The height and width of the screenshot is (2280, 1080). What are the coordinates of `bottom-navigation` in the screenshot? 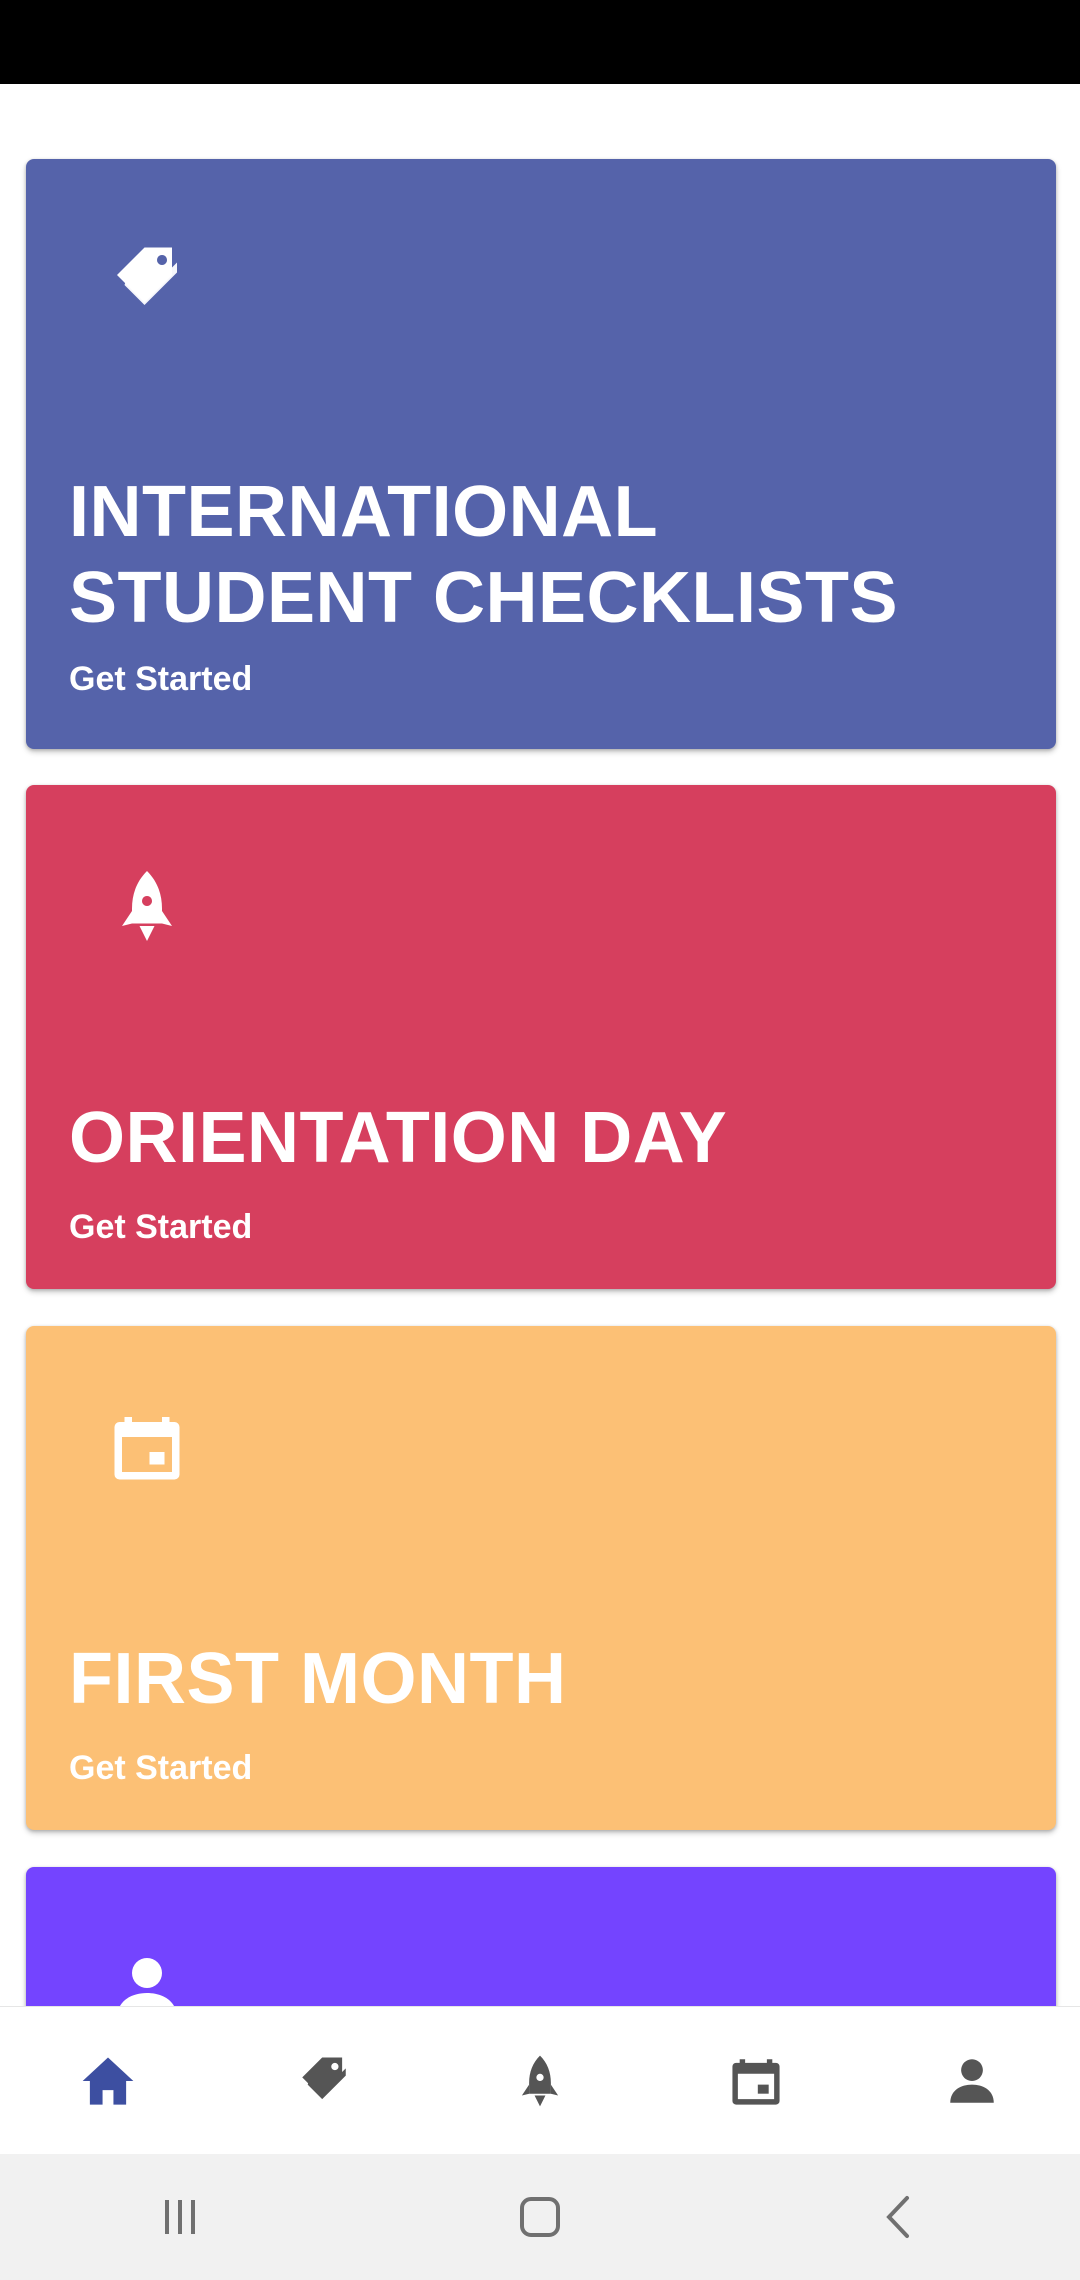 It's located at (540, 2080).